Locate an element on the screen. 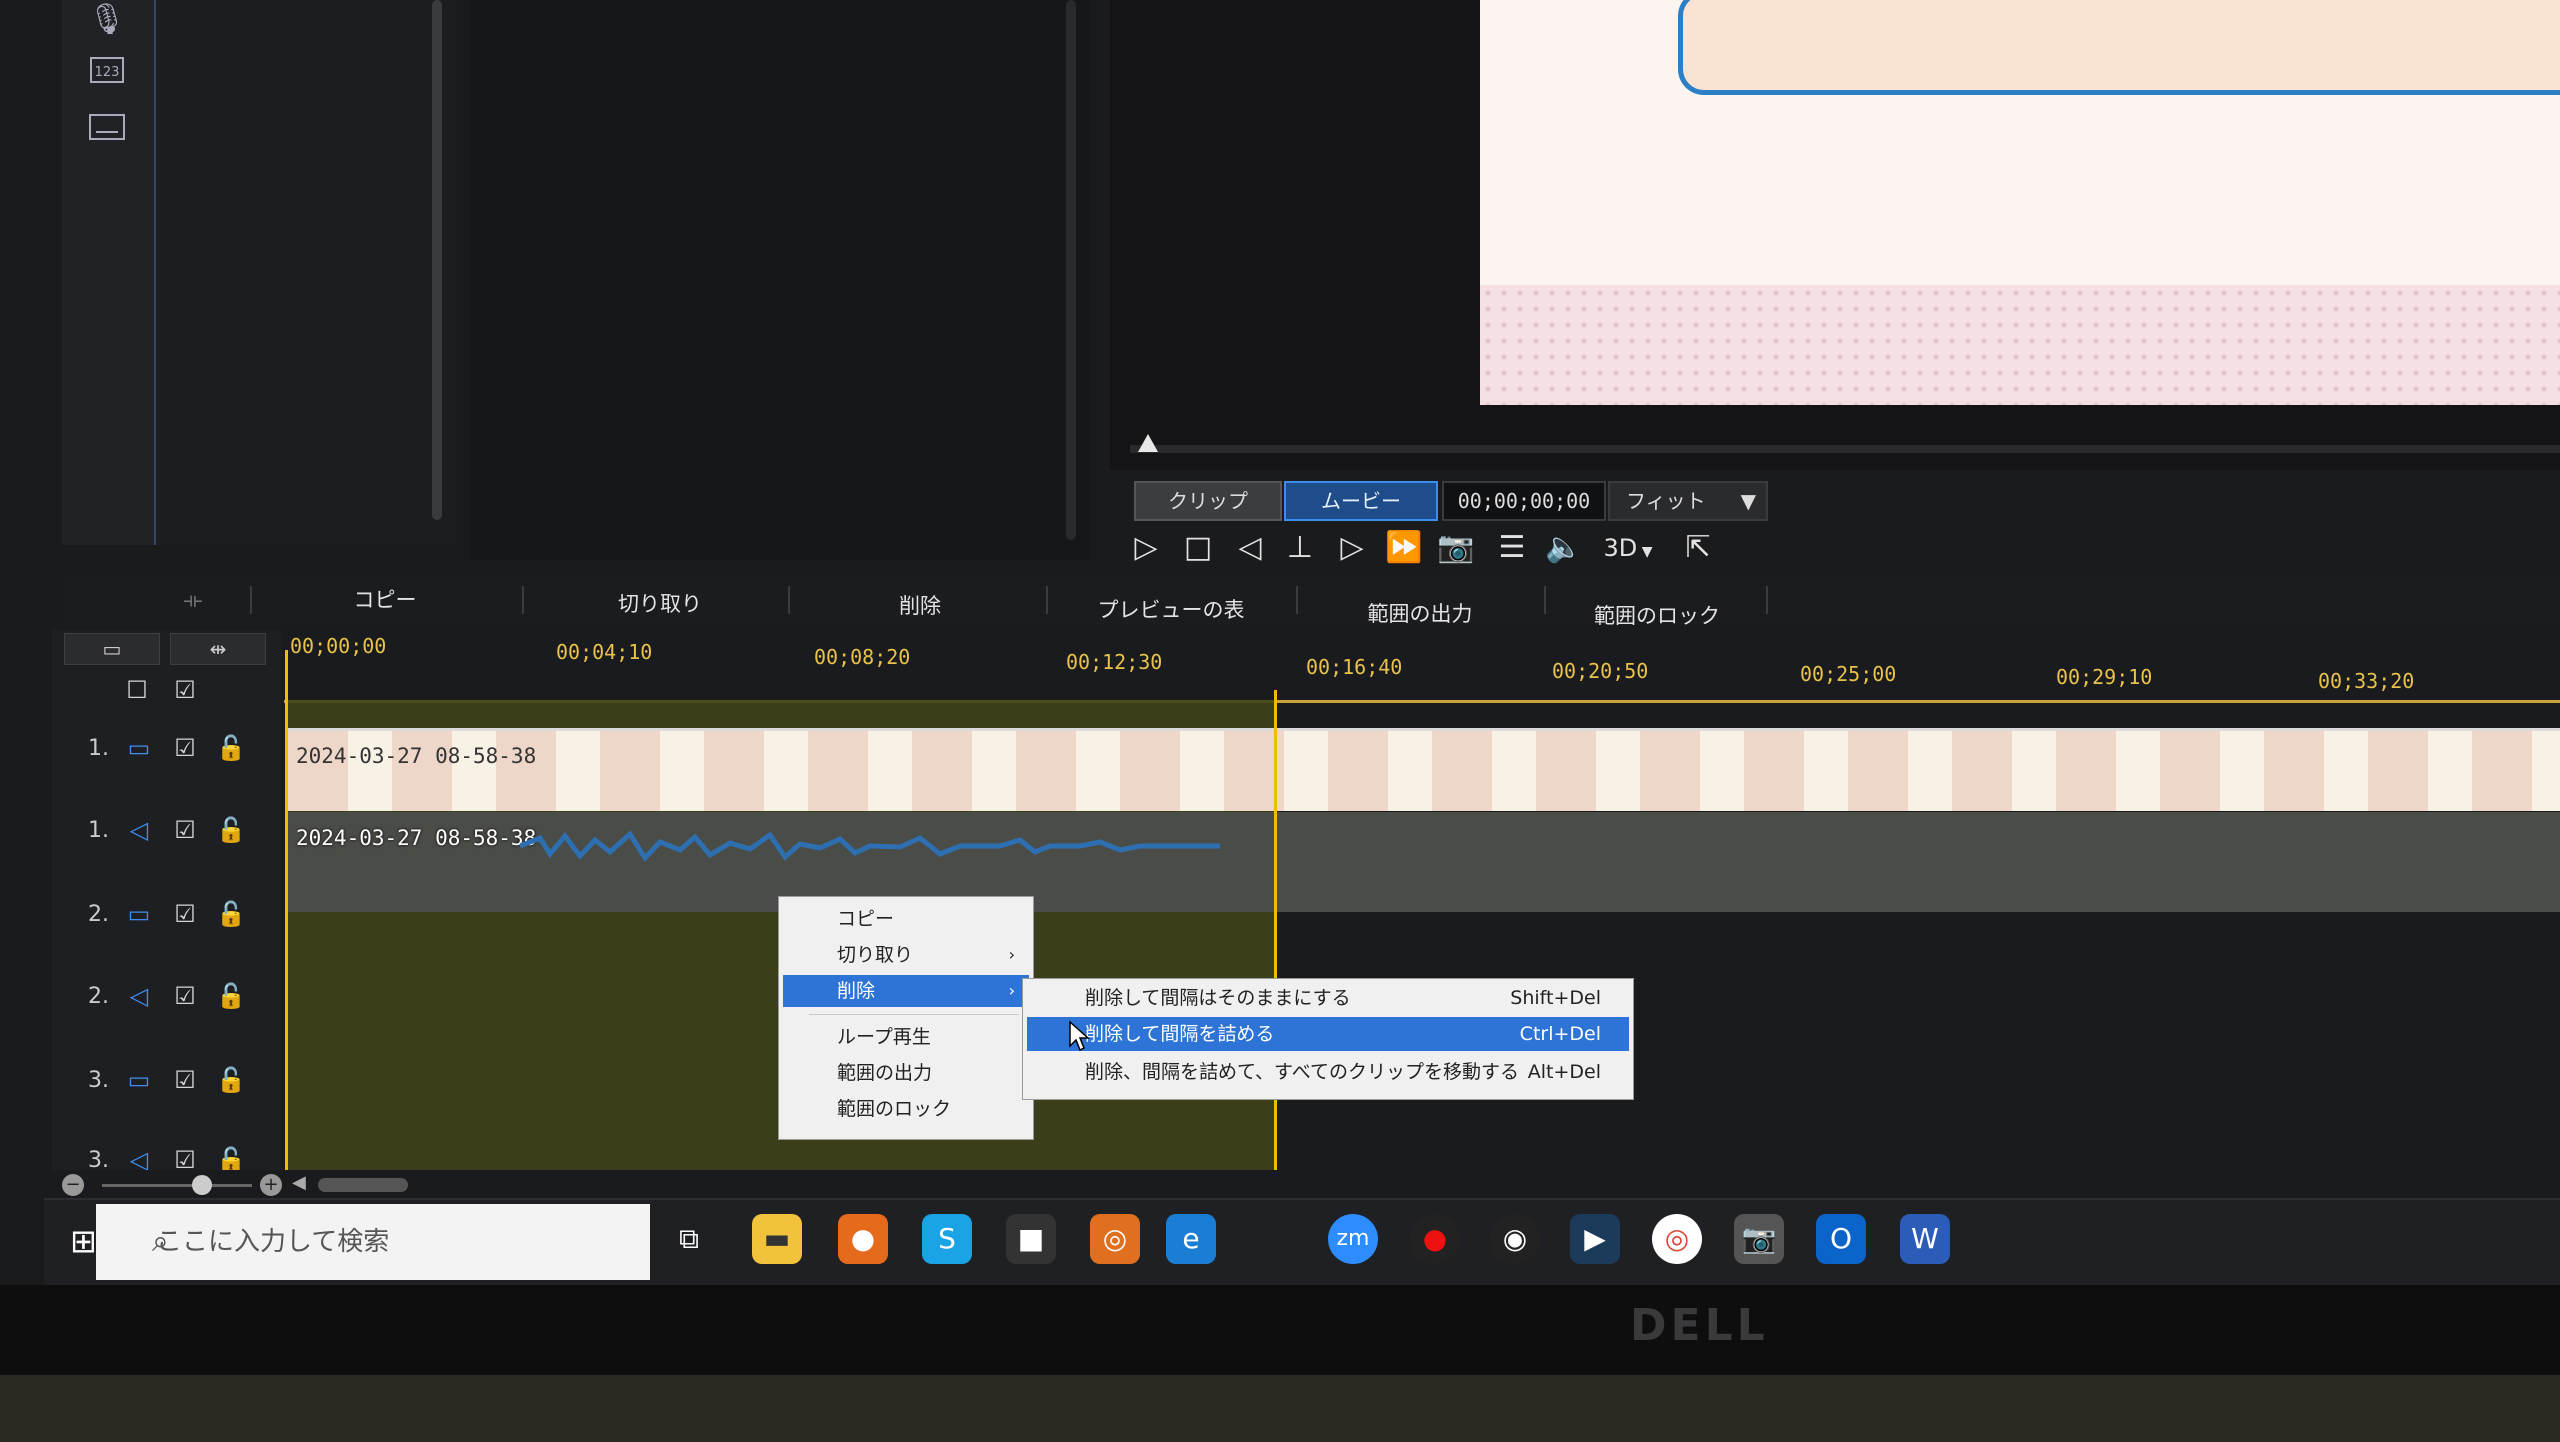 This screenshot has width=2560, height=1442. 3d-mode-label: 3D is located at coordinates (1620, 548).